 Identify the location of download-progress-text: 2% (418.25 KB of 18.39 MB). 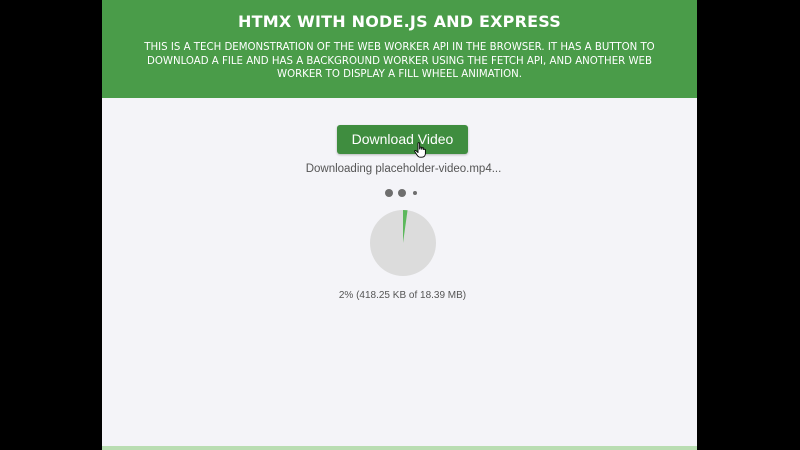
(402, 295).